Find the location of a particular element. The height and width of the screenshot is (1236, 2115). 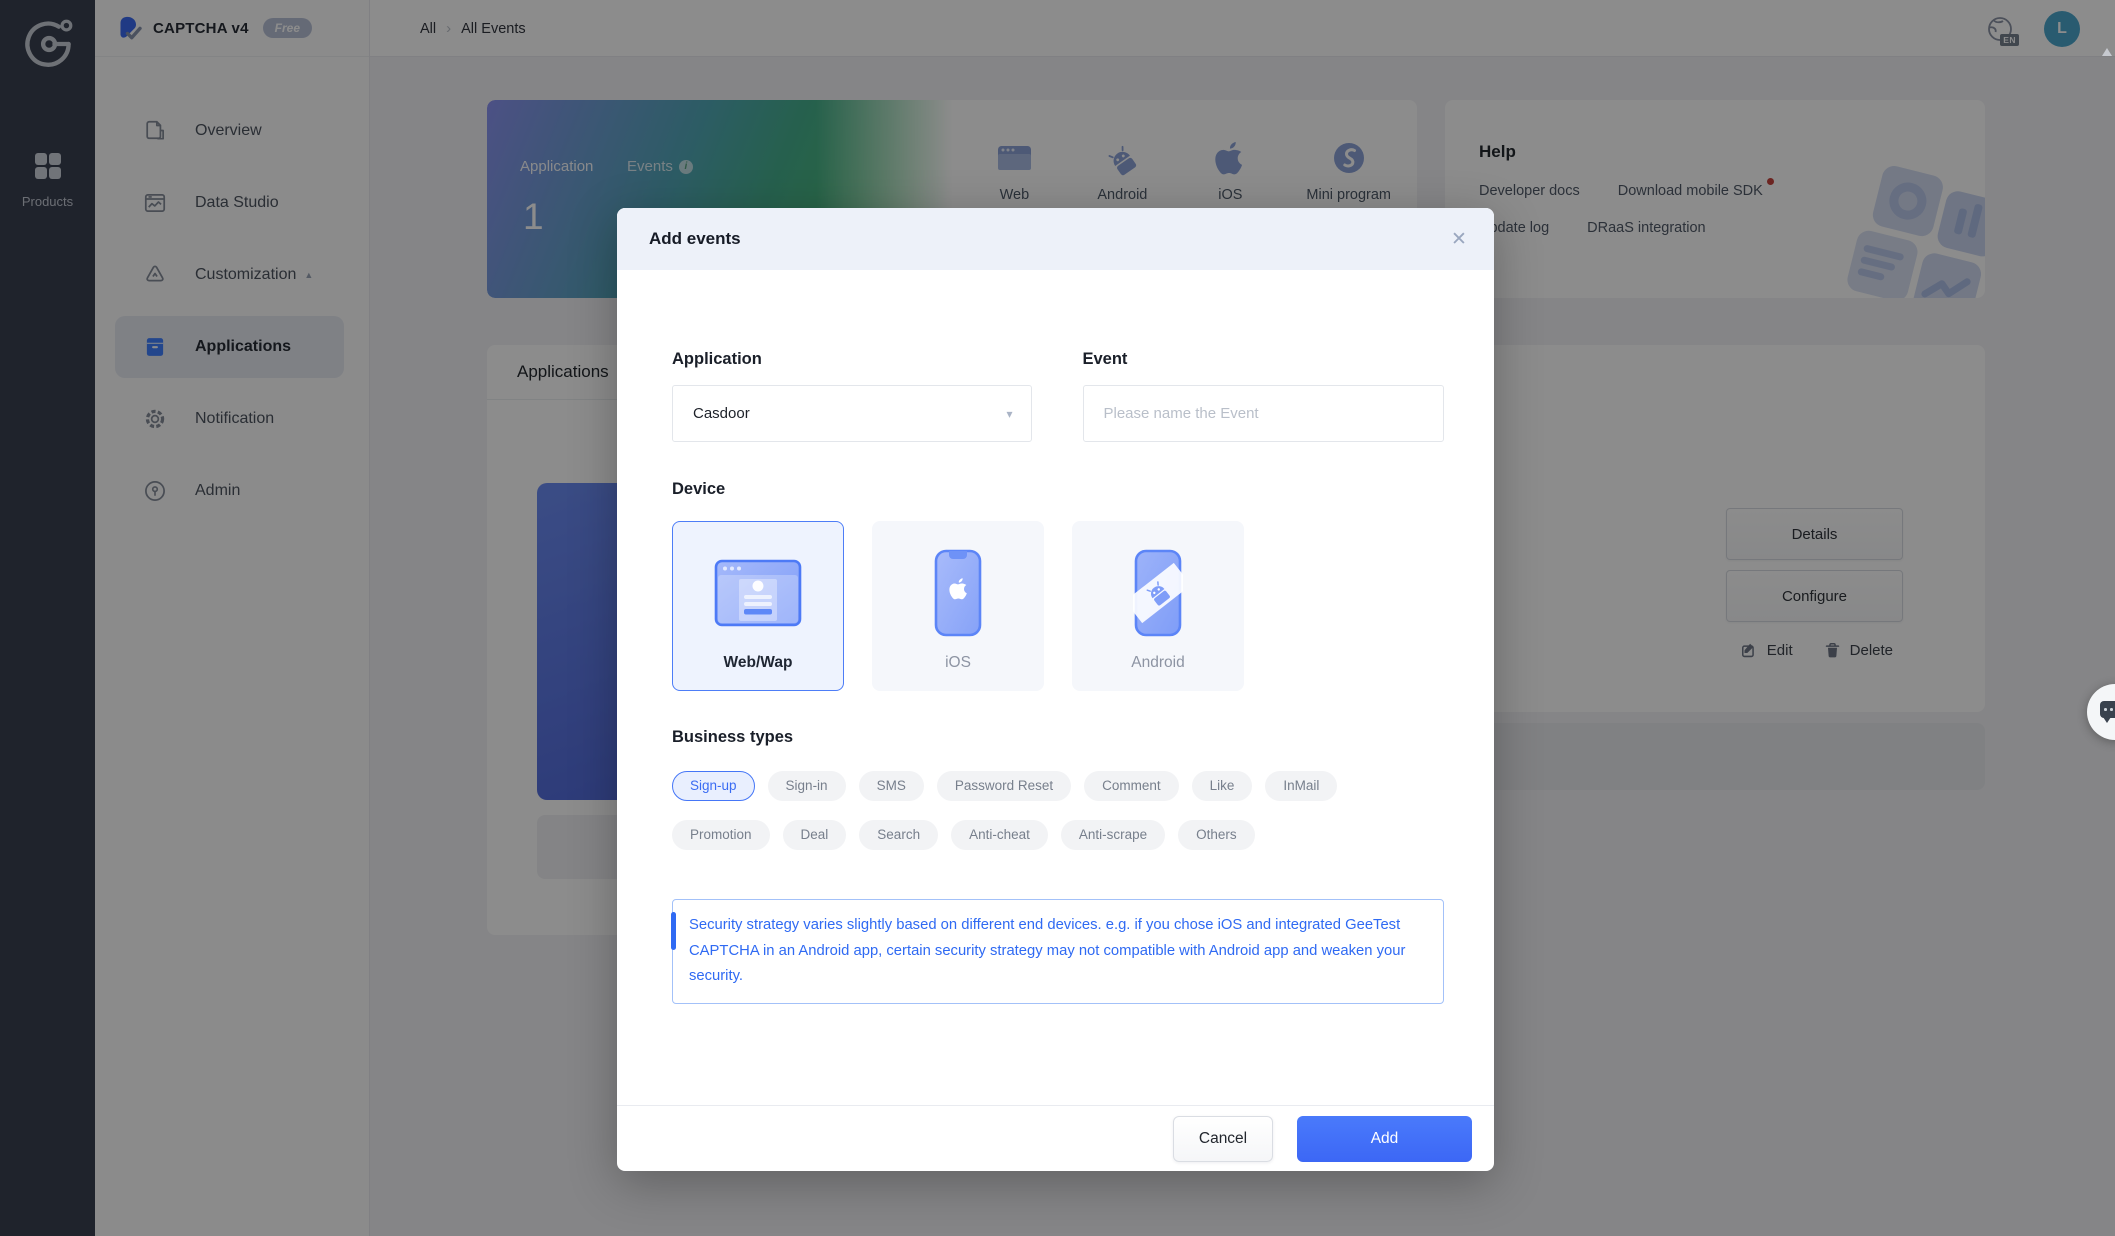

scrollbar-up-arrow is located at coordinates (2107, 52).